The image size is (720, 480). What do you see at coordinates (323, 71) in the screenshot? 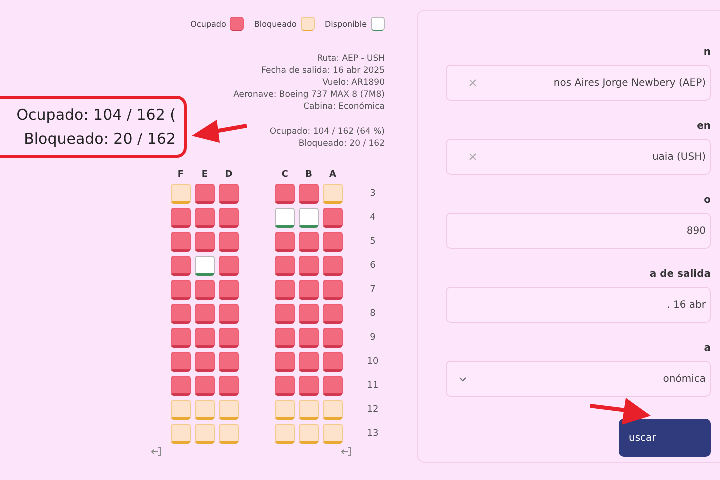
I see `flight-info-text: Fecha de salida: 16 abr 2025` at bounding box center [323, 71].